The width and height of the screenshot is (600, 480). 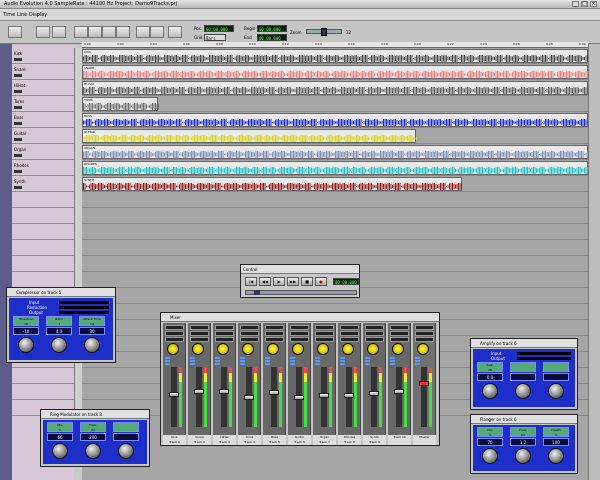 I want to click on flanger-param-value: 100, so click(x=556, y=442).